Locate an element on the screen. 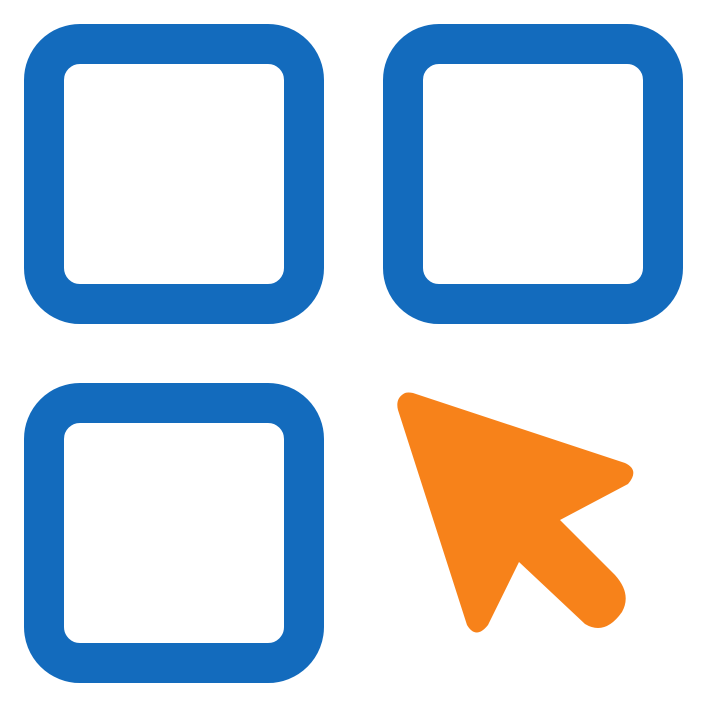 The image size is (707, 707). cursor-arrow-shape is located at coordinates (515, 512).